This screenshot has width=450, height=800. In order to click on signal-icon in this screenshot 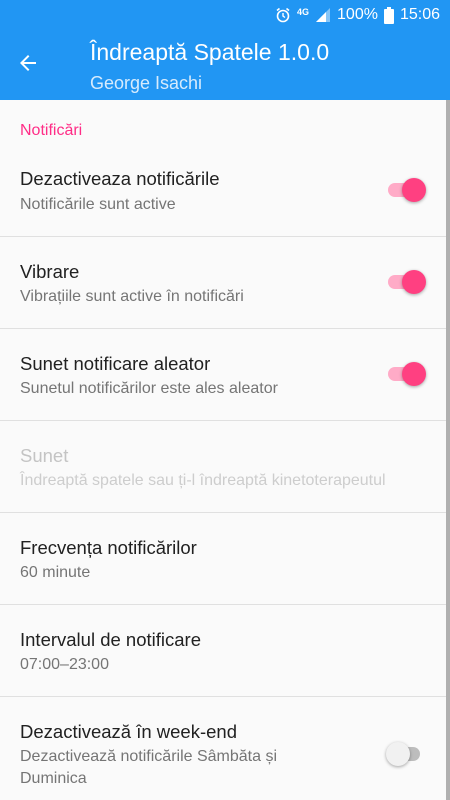, I will do `click(323, 15)`.